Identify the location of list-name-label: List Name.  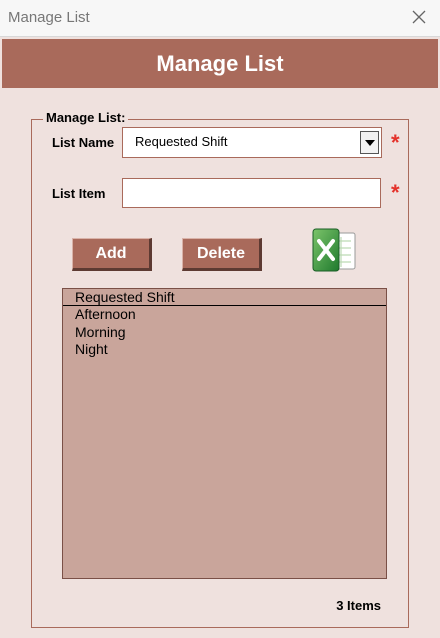
(83, 142).